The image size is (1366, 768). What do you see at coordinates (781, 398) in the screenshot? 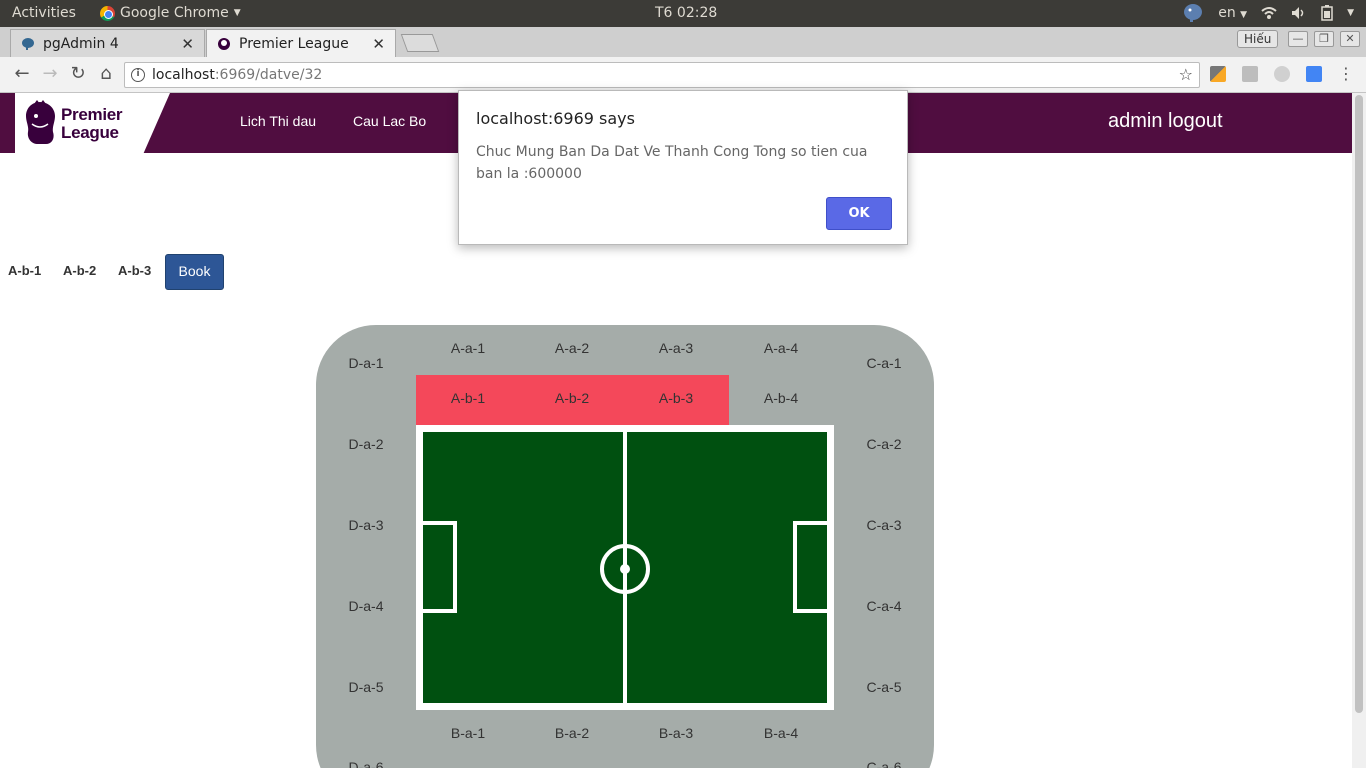
I see `seat-a-b-4: A-b-4` at bounding box center [781, 398].